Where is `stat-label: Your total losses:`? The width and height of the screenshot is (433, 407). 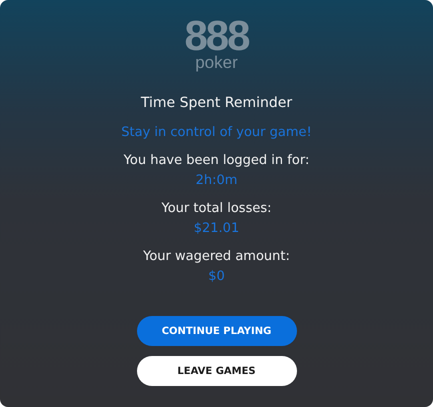
stat-label: Your total losses: is located at coordinates (216, 209).